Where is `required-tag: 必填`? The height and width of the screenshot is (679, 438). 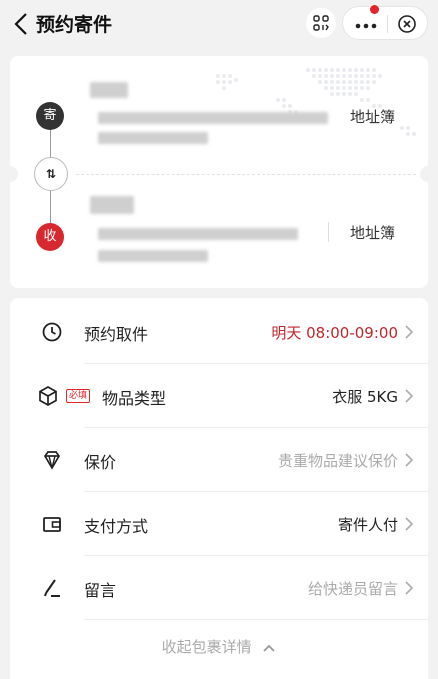
required-tag: 必填 is located at coordinates (78, 396).